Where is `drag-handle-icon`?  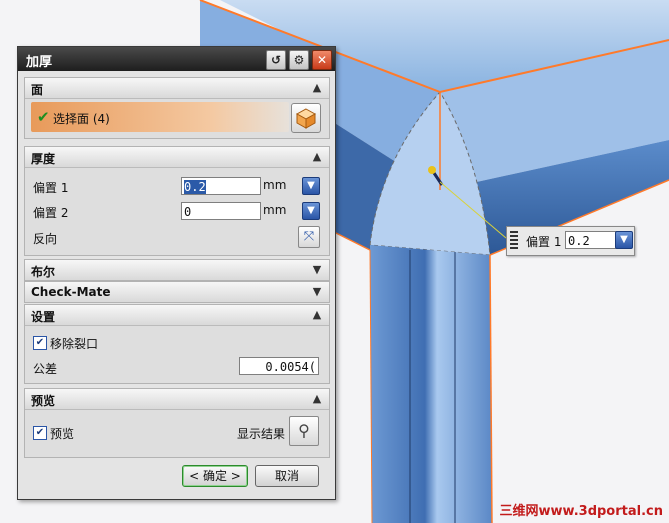
drag-handle-icon is located at coordinates (514, 241).